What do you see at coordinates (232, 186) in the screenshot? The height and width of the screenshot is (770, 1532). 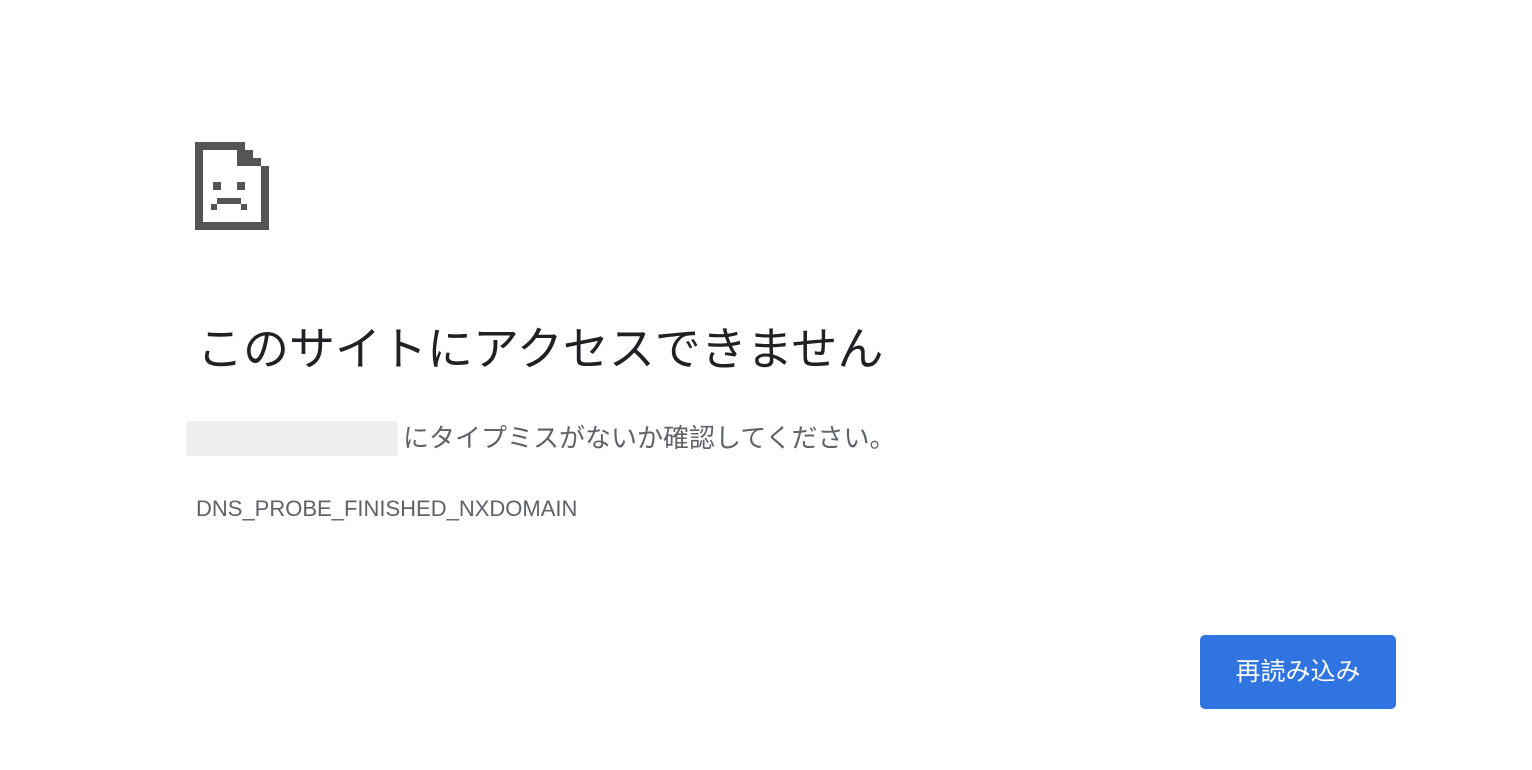 I see `sad-page-icon` at bounding box center [232, 186].